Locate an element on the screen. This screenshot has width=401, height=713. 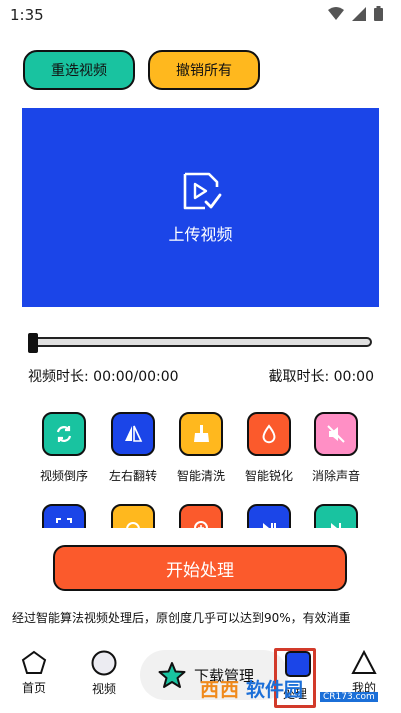
flip-icon is located at coordinates (134, 433).